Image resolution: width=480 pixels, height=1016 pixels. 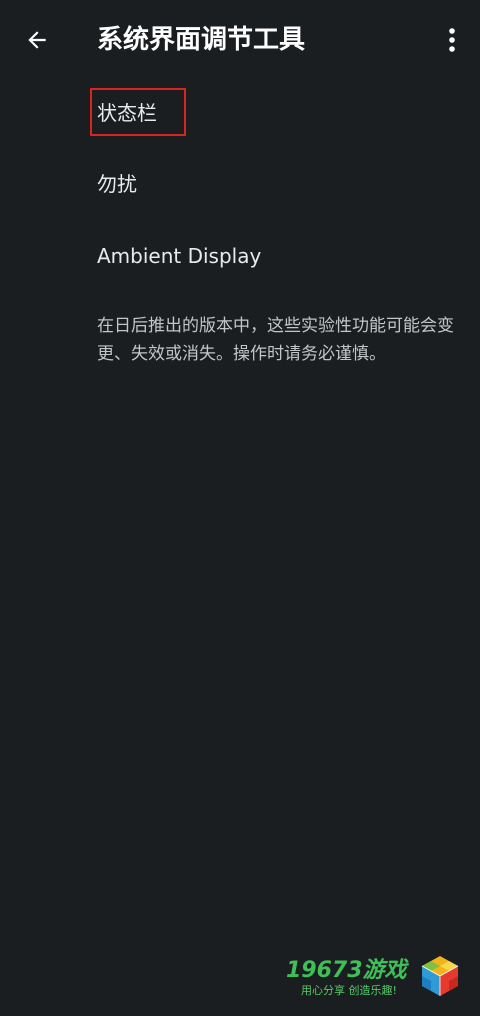 What do you see at coordinates (117, 184) in the screenshot?
I see `menu-item-do-not-disturb: 勿扰` at bounding box center [117, 184].